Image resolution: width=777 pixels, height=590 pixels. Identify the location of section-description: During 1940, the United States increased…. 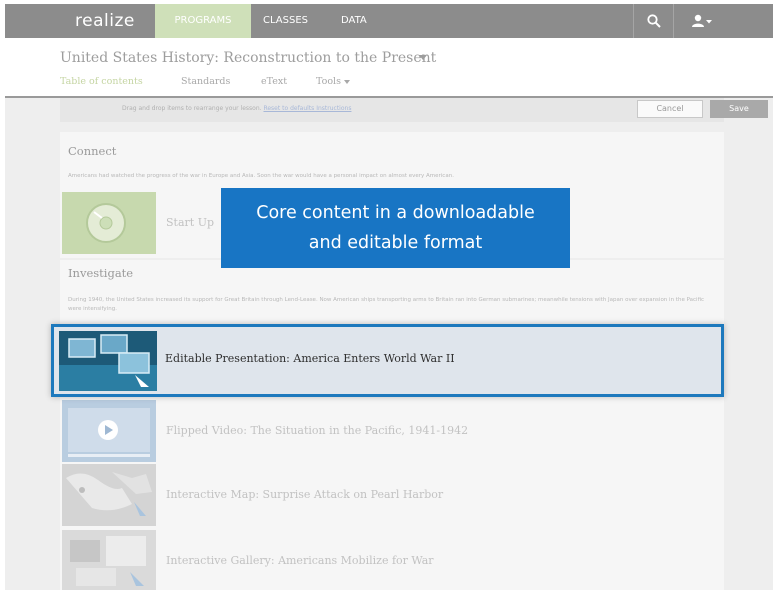
(386, 304).